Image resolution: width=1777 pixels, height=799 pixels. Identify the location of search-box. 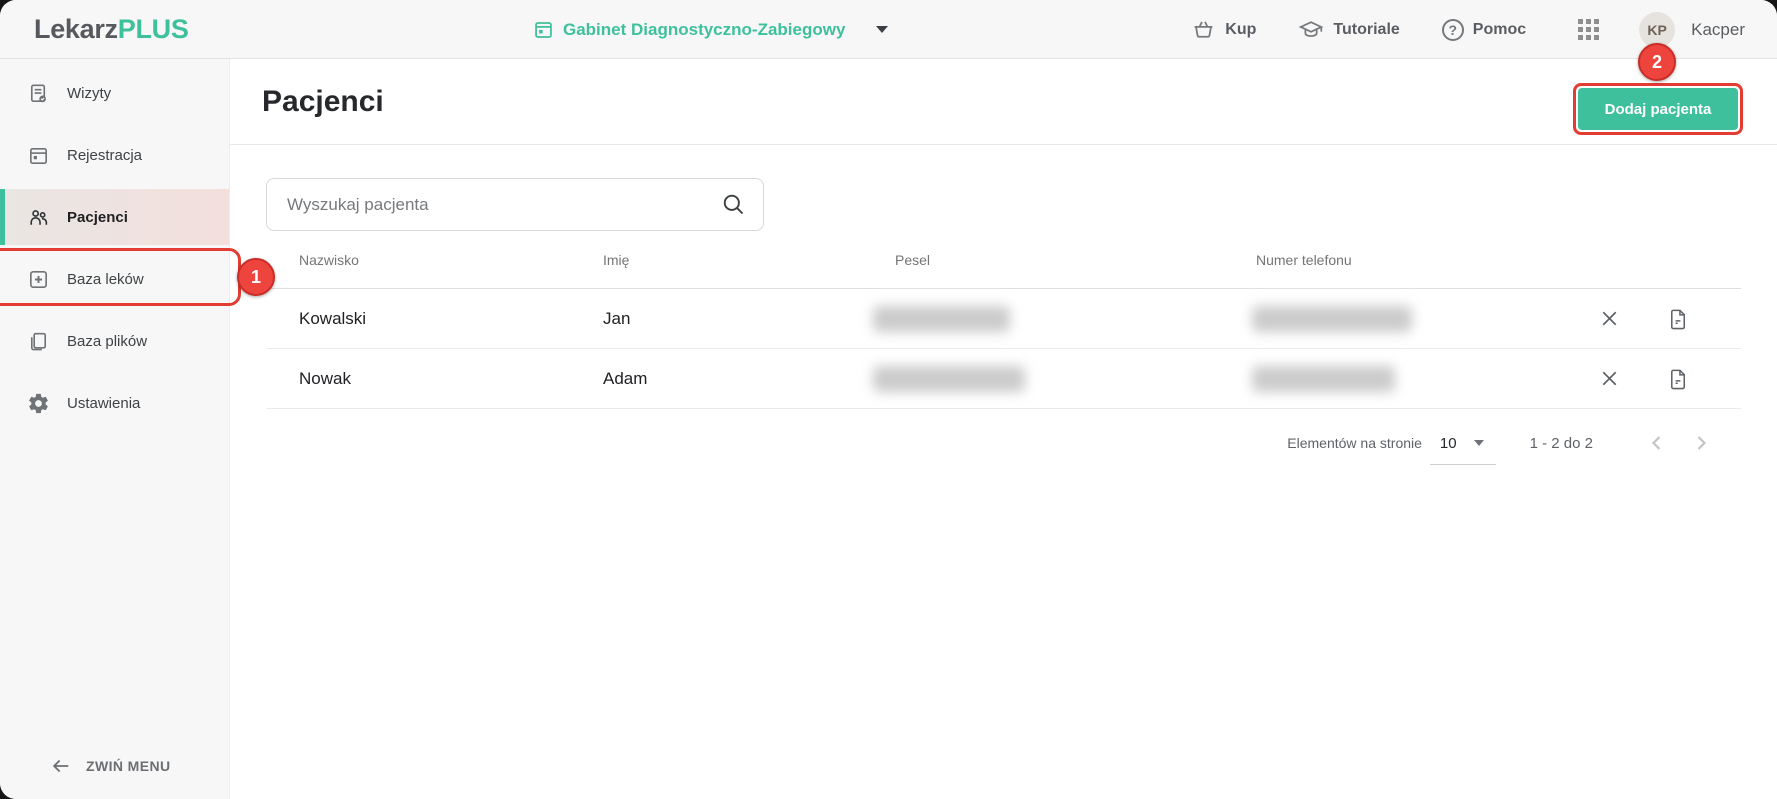
(515, 204).